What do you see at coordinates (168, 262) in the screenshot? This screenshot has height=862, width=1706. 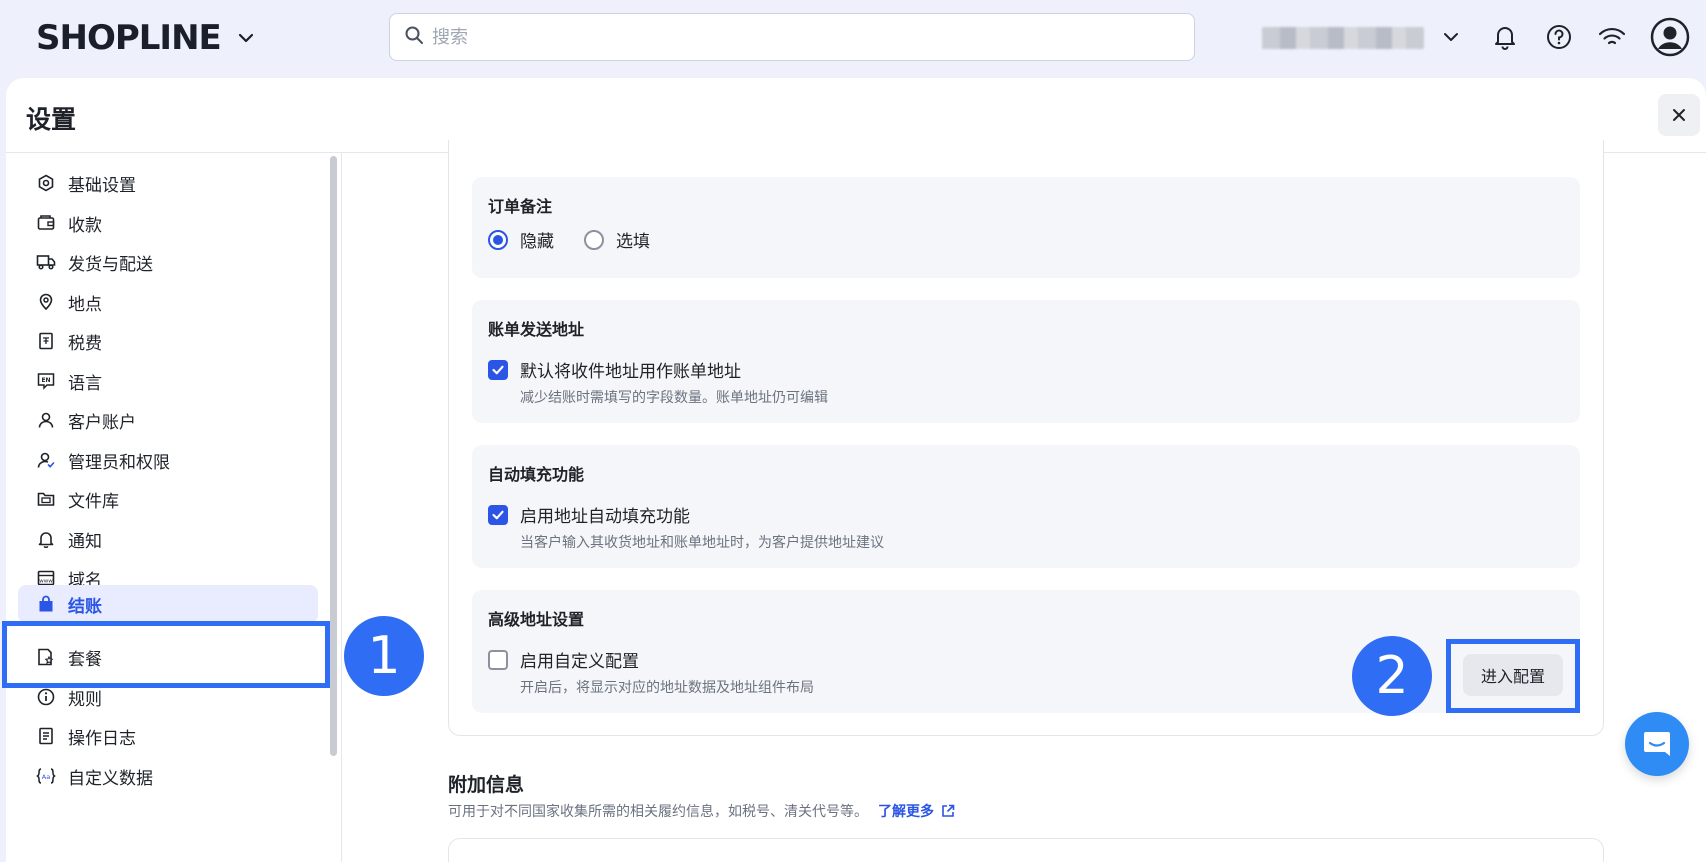 I see `sidebar-item-shipping: 发货与配送` at bounding box center [168, 262].